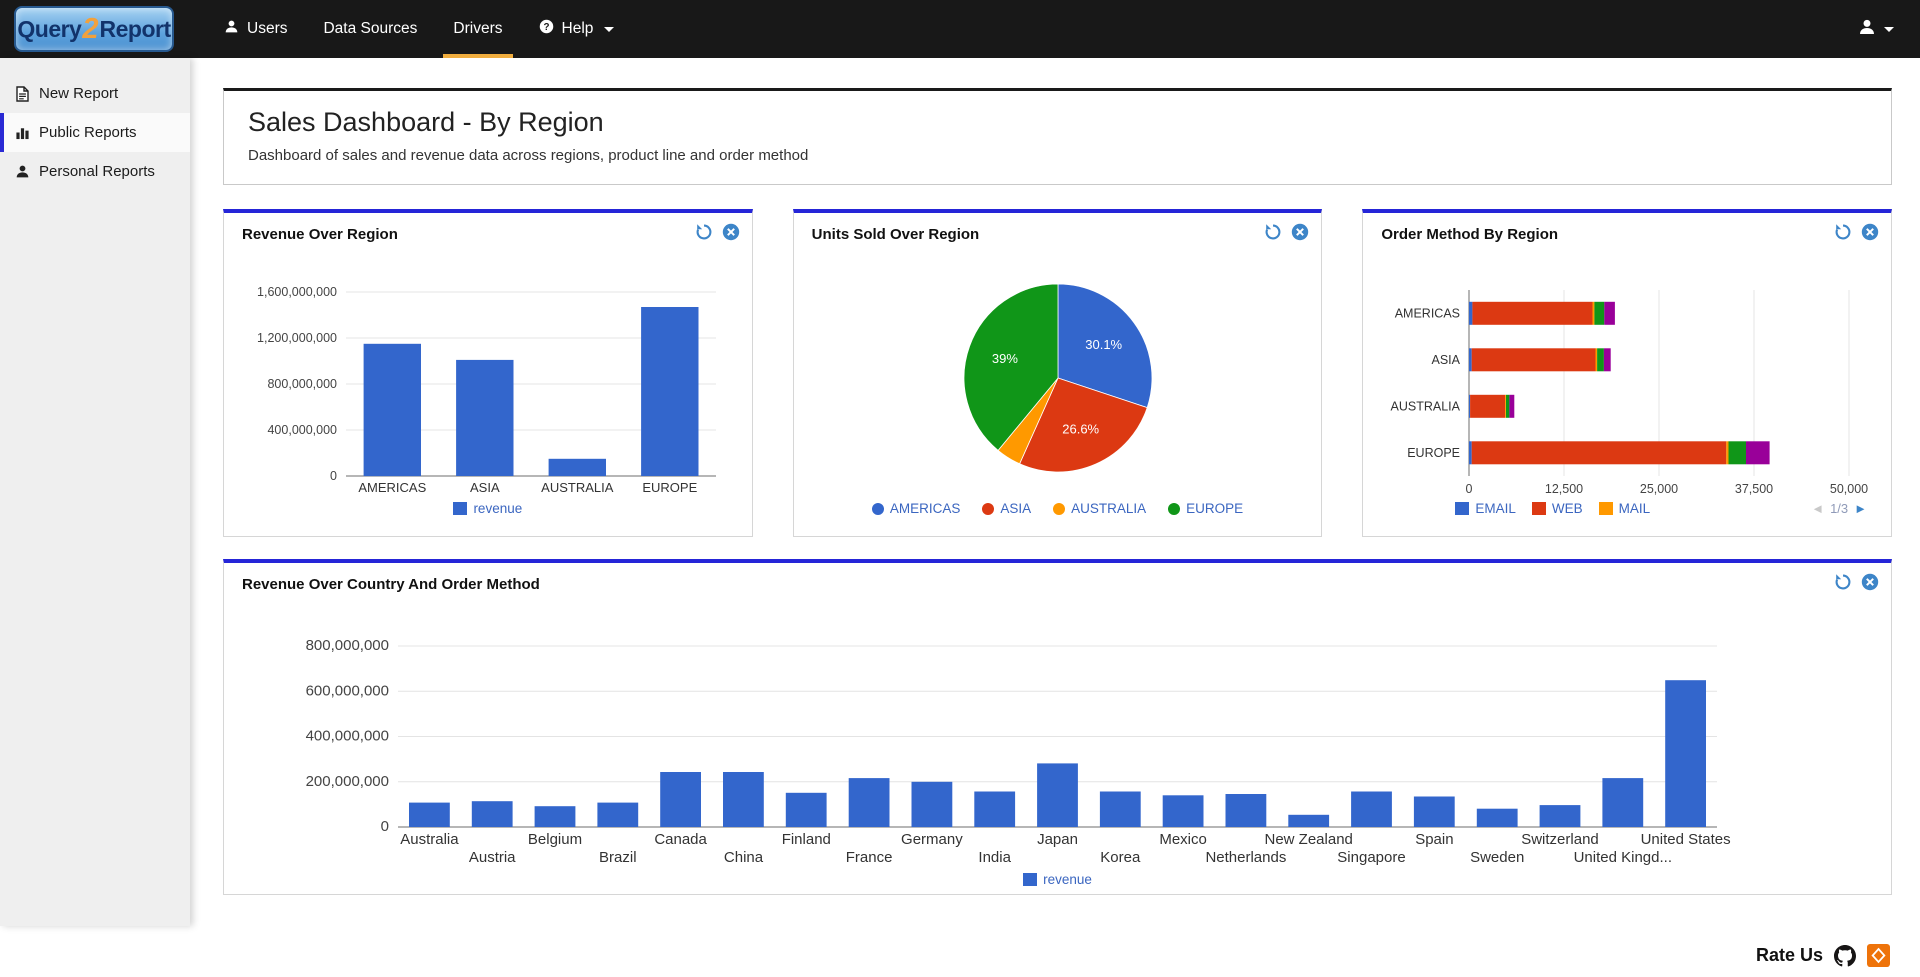  I want to click on legend-next-icon: ►, so click(1860, 508).